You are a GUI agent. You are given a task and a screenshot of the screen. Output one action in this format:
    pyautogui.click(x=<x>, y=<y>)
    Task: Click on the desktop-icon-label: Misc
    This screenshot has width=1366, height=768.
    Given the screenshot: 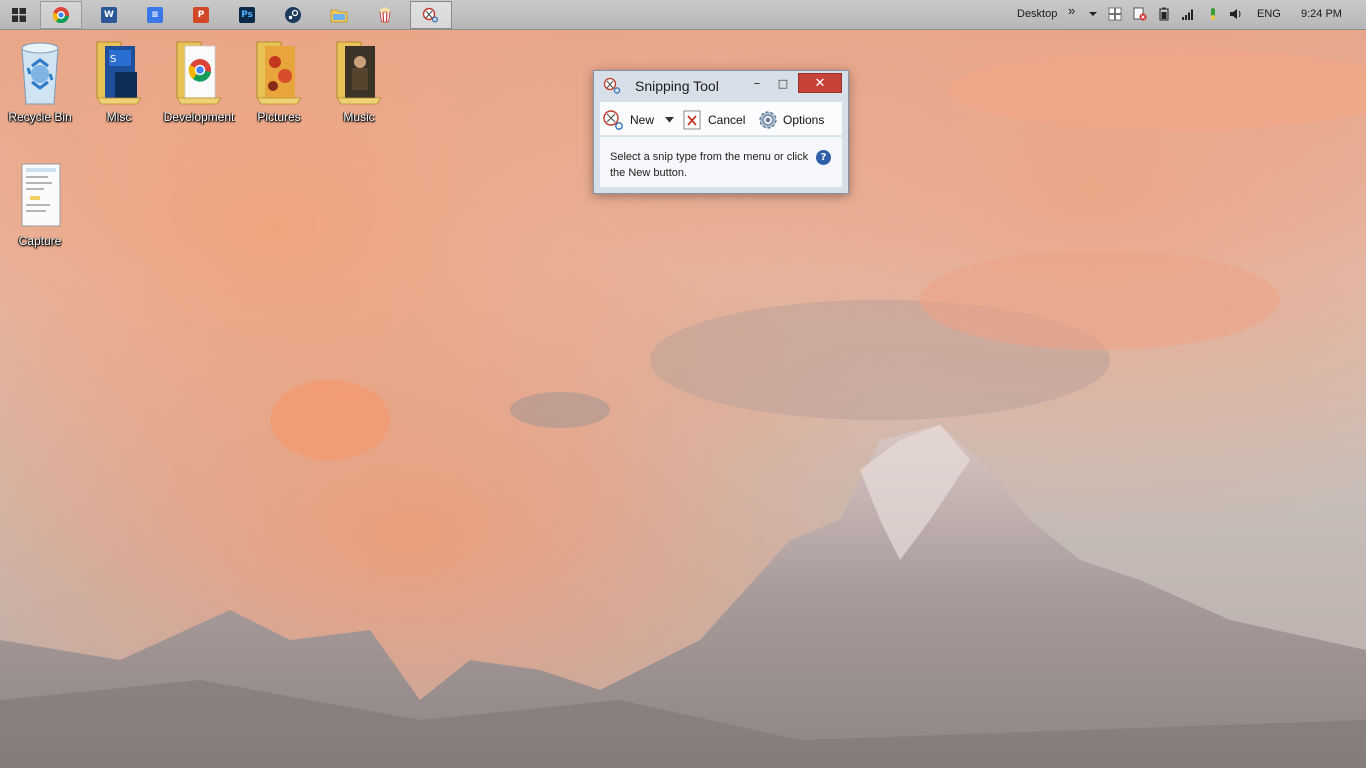 What is the action you would take?
    pyautogui.click(x=119, y=117)
    